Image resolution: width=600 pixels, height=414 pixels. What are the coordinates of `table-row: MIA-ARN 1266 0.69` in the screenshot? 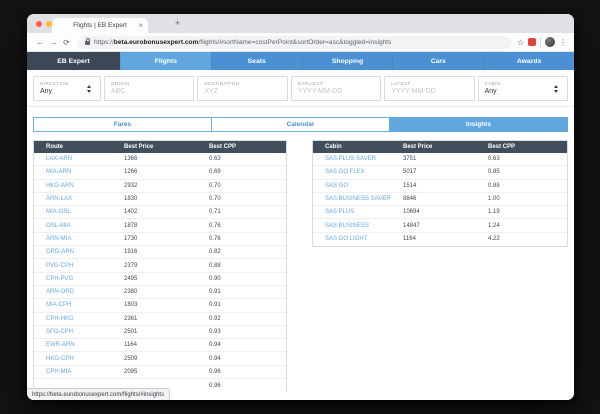 It's located at (160, 173).